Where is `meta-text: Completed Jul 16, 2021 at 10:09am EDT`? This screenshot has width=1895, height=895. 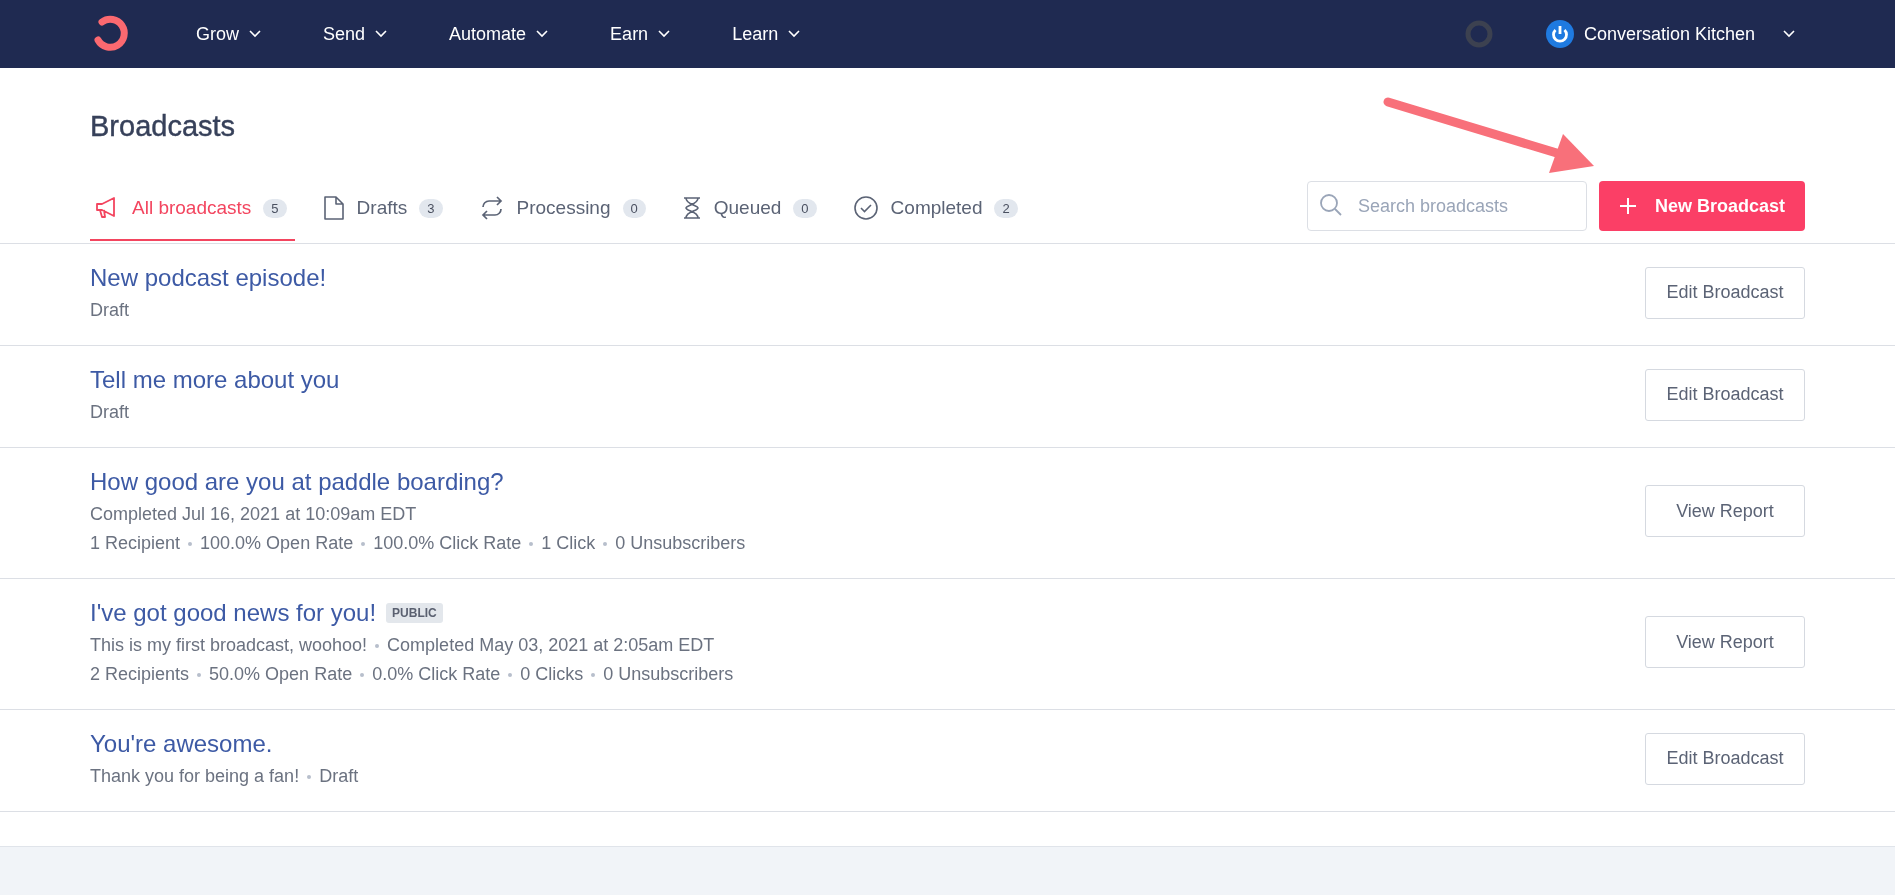 meta-text: Completed Jul 16, 2021 at 10:09am EDT is located at coordinates (253, 514).